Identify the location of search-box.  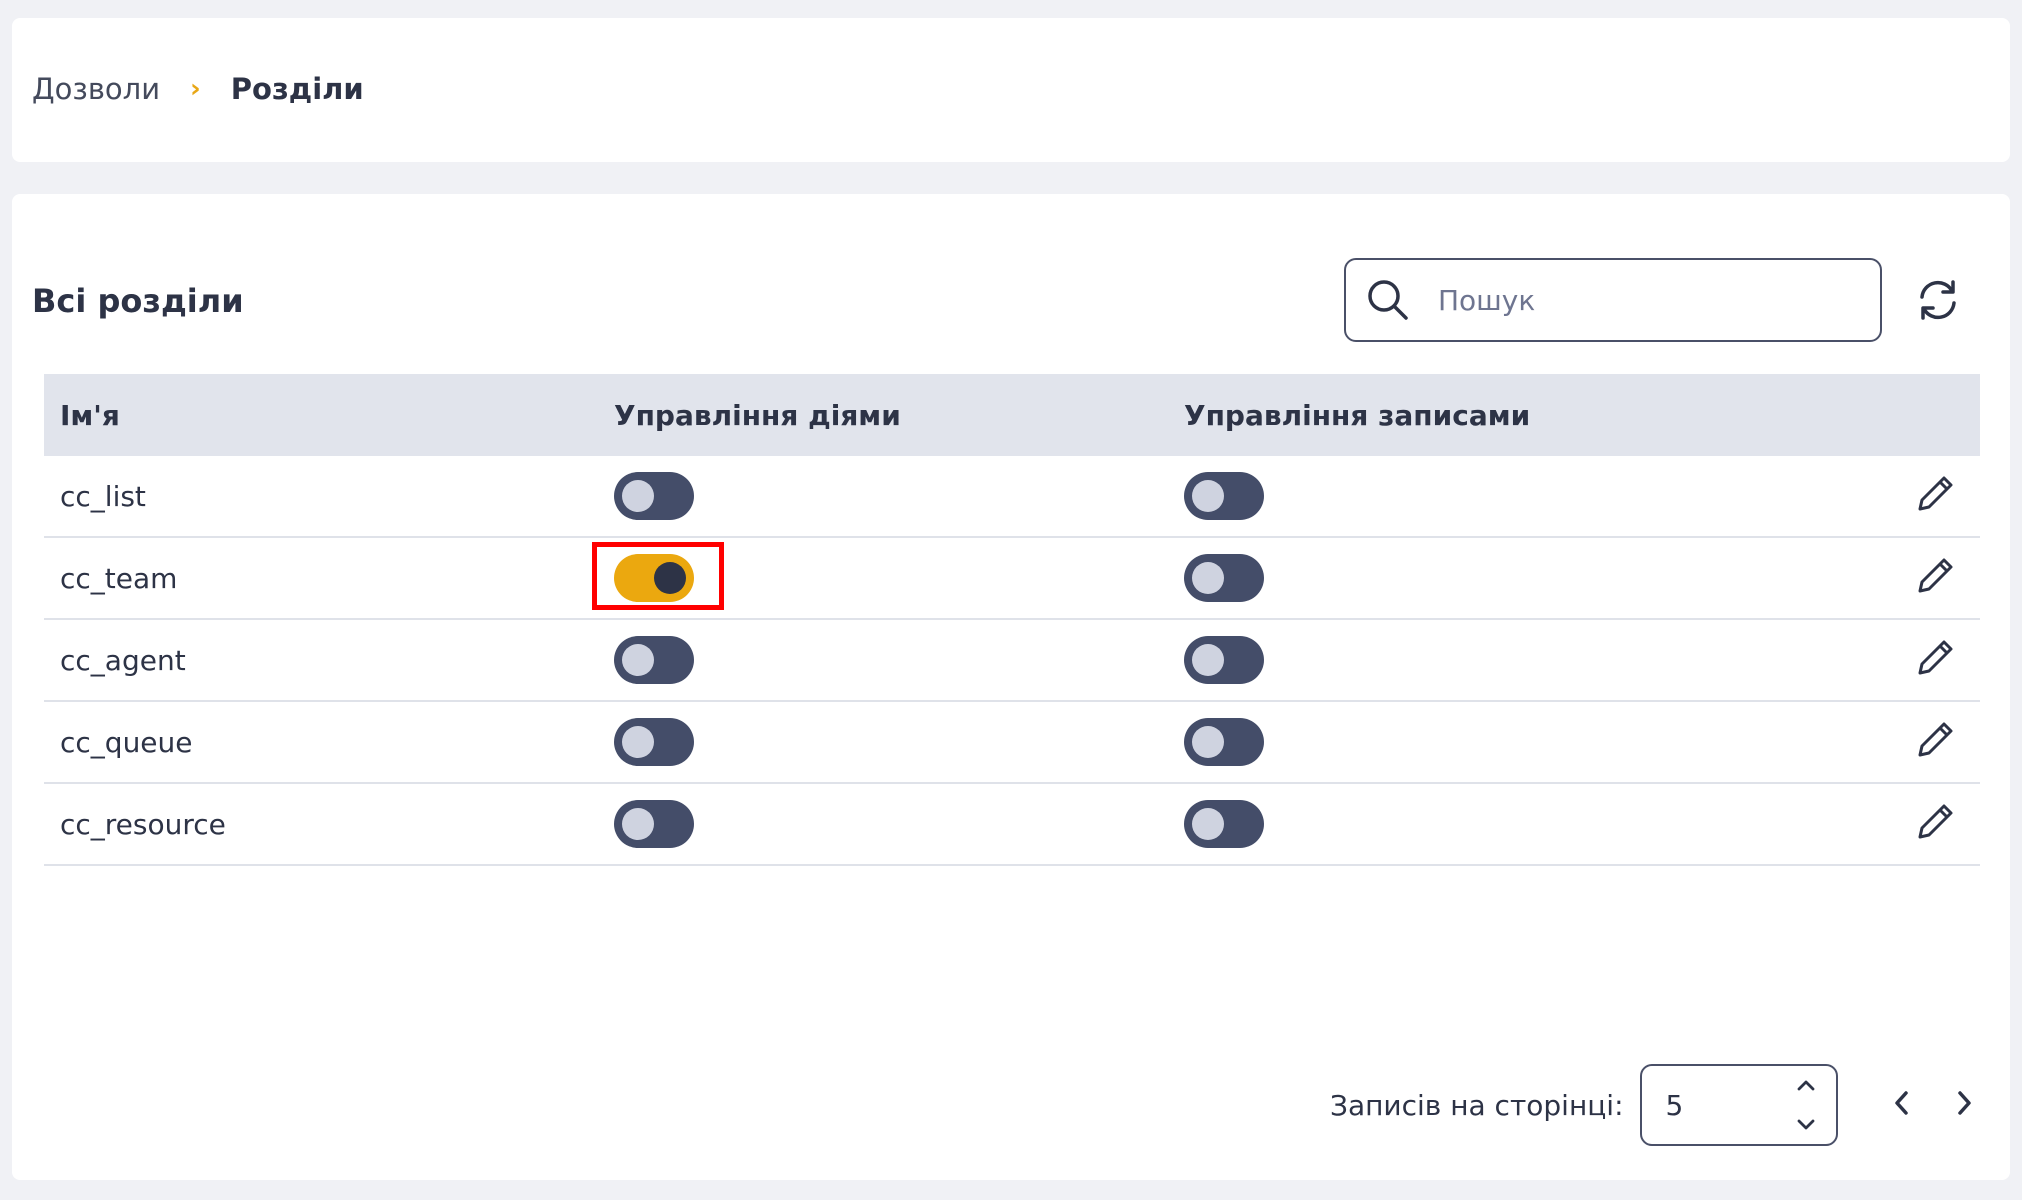
(1613, 300).